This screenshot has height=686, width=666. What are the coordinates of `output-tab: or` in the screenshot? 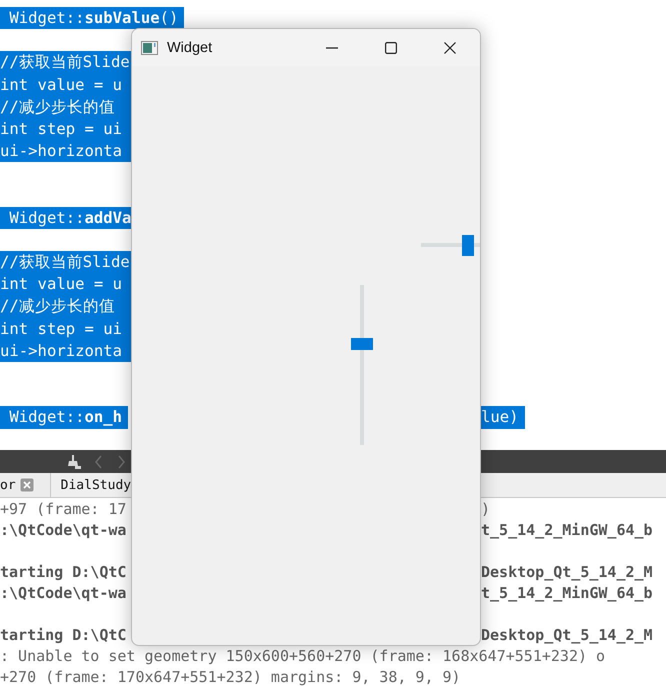 It's located at (8, 485).